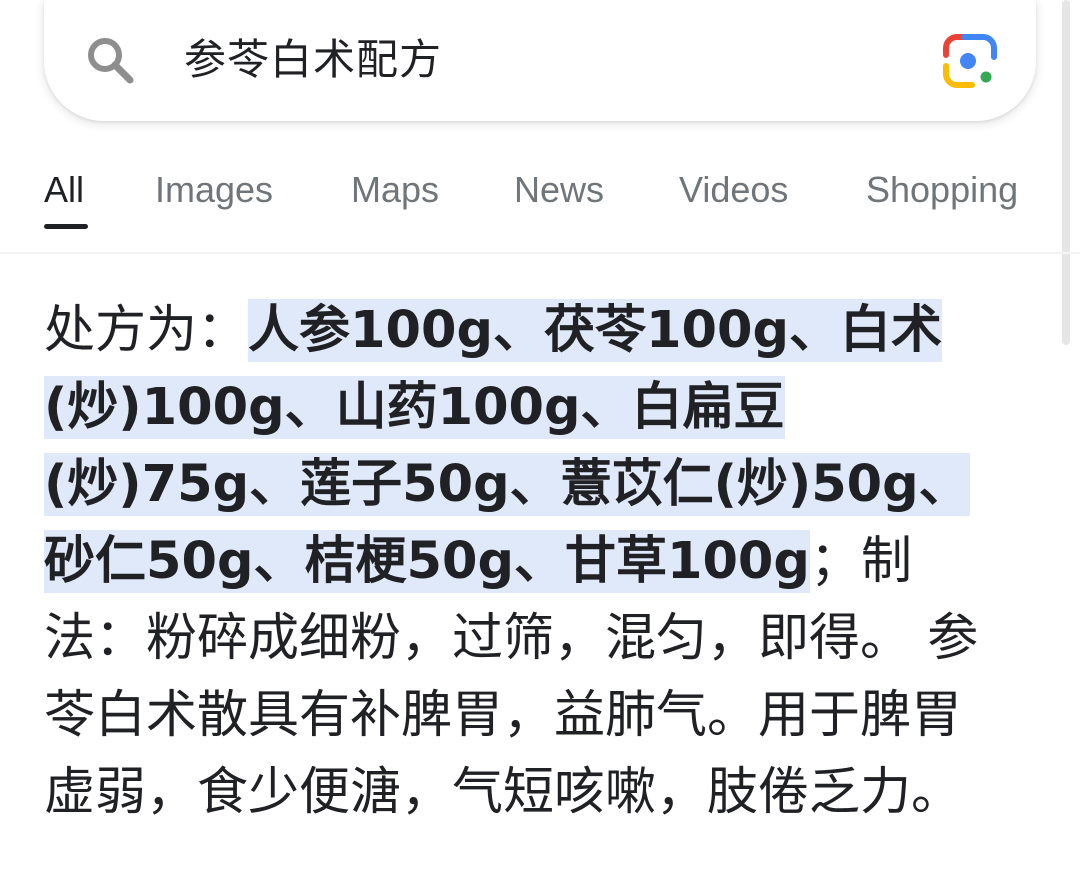 The width and height of the screenshot is (1080, 880). I want to click on tab-all: All, so click(64, 190).